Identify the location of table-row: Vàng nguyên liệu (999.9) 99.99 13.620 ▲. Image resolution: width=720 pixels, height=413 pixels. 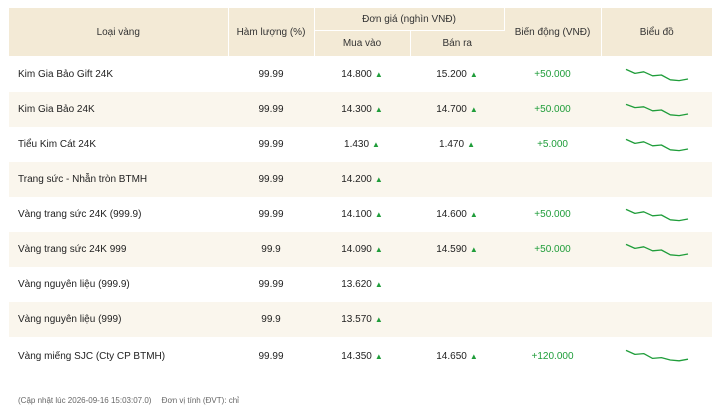
(361, 284).